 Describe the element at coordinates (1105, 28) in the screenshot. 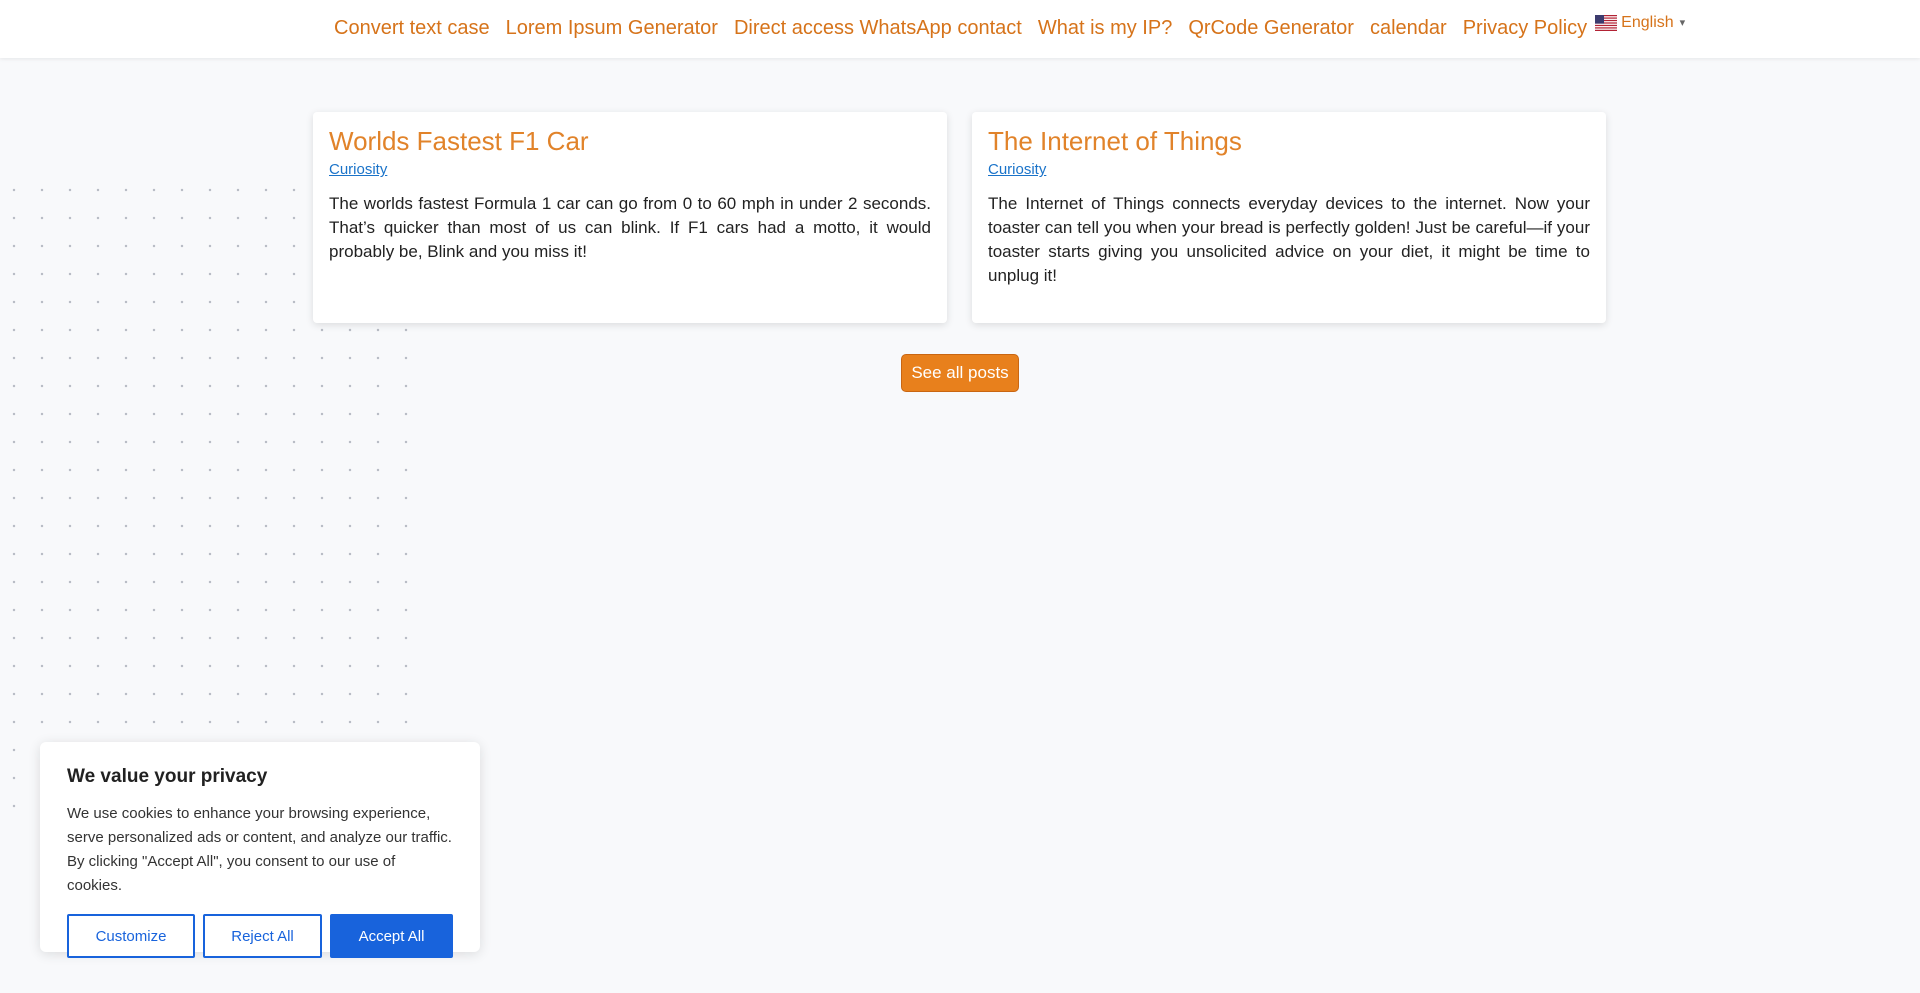

I see `nav-link-what-is-my-ip: What is my IP?` at that location.